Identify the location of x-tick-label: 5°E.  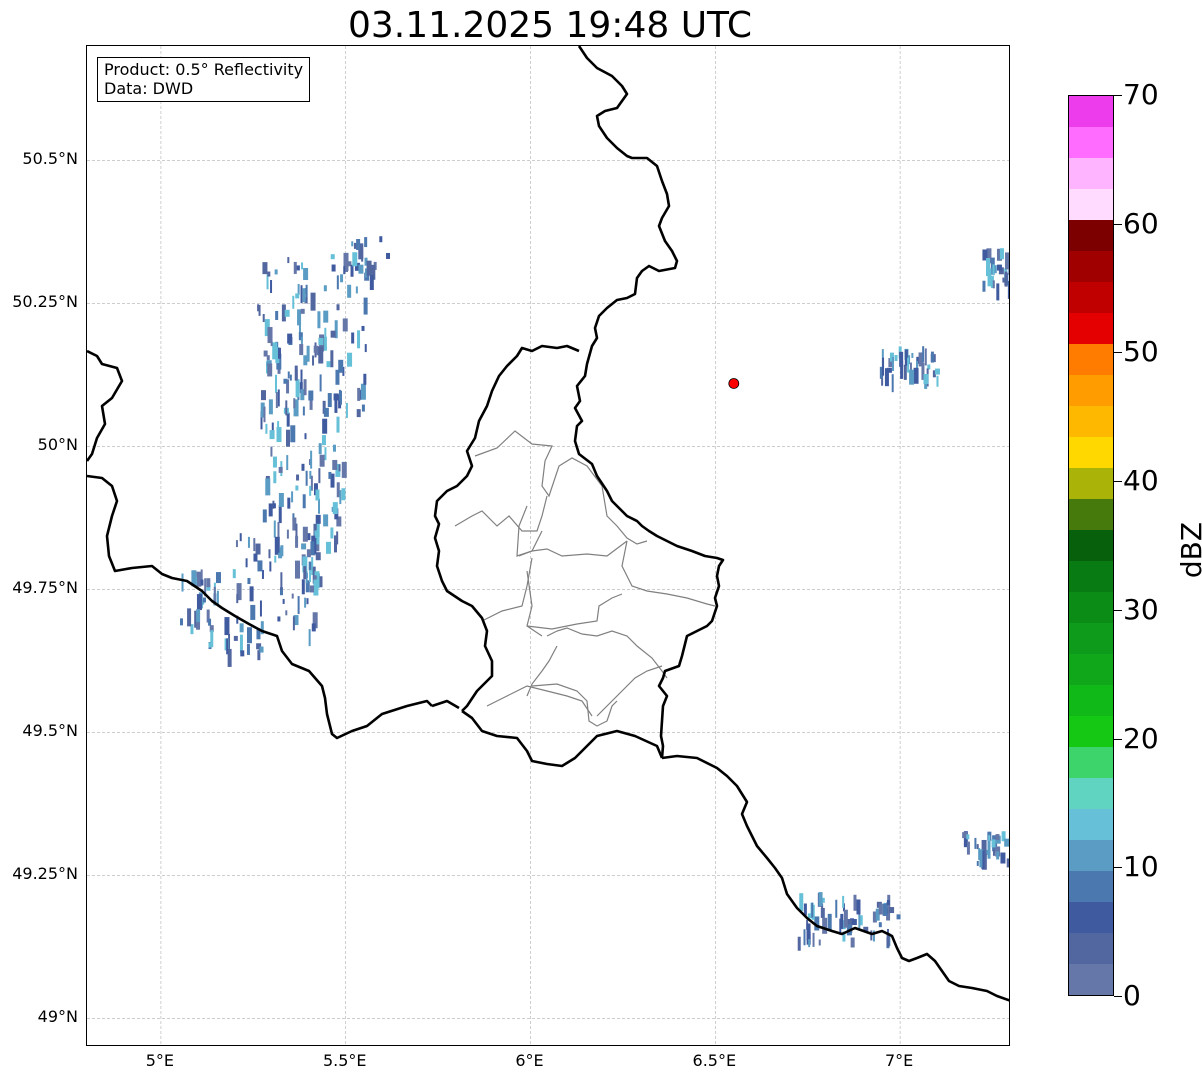
(160, 1060).